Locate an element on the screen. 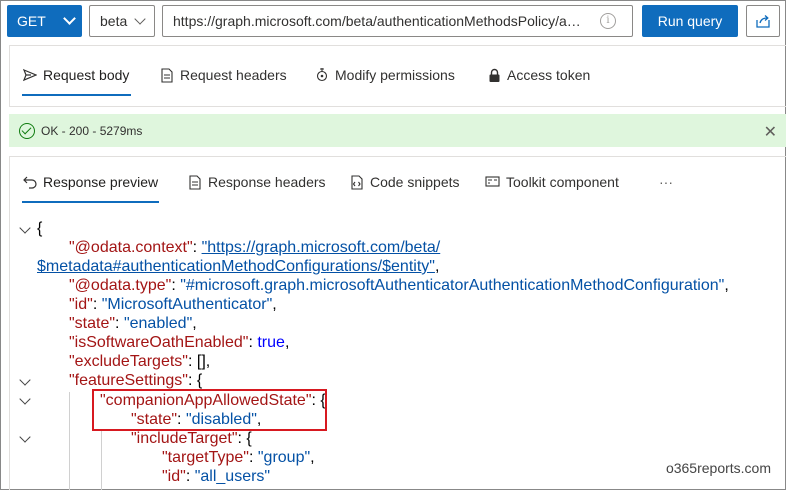 This screenshot has height=490, width=786. json-line: "includeTarget": { is located at coordinates (191, 438).